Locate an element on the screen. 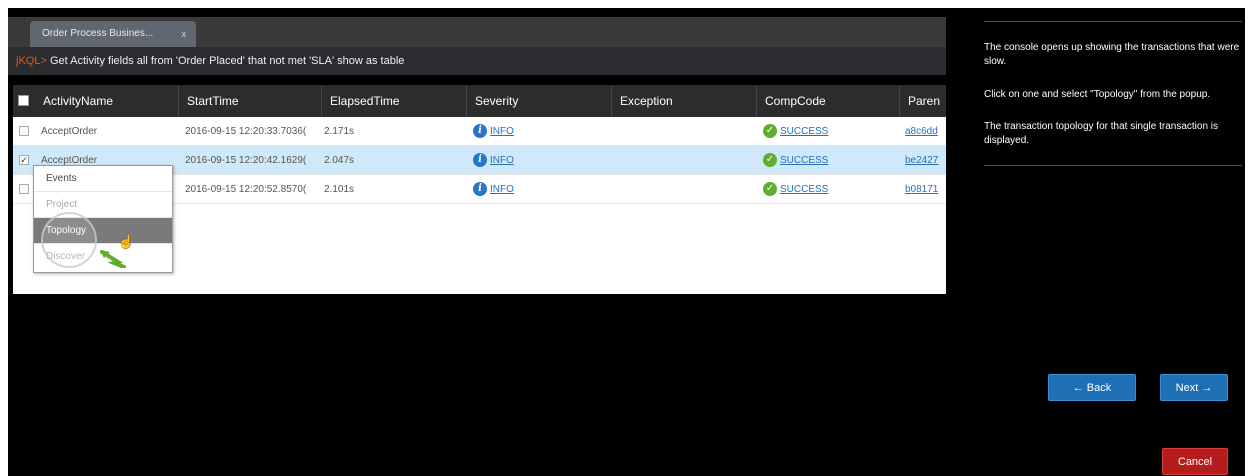 This screenshot has height=476, width=1249. hand-cursor-icon: ☝ is located at coordinates (126, 241).